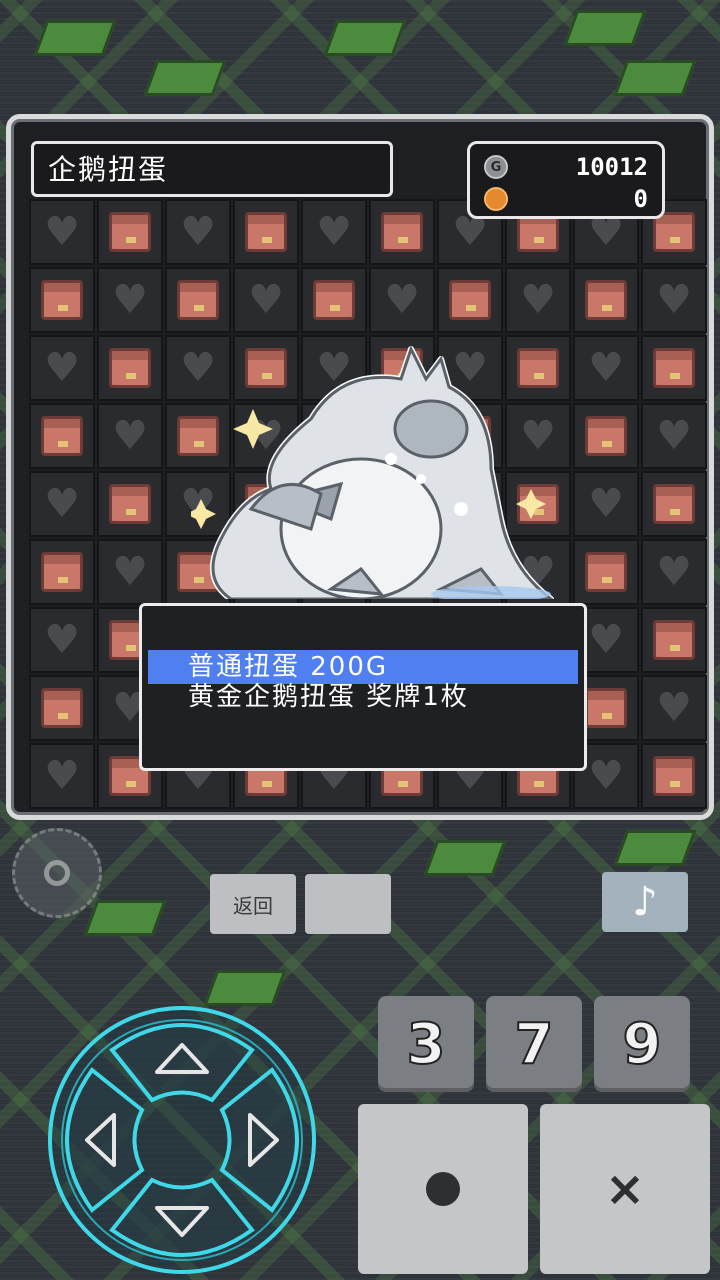  Describe the element at coordinates (182, 1140) in the screenshot. I see `dpad` at that location.